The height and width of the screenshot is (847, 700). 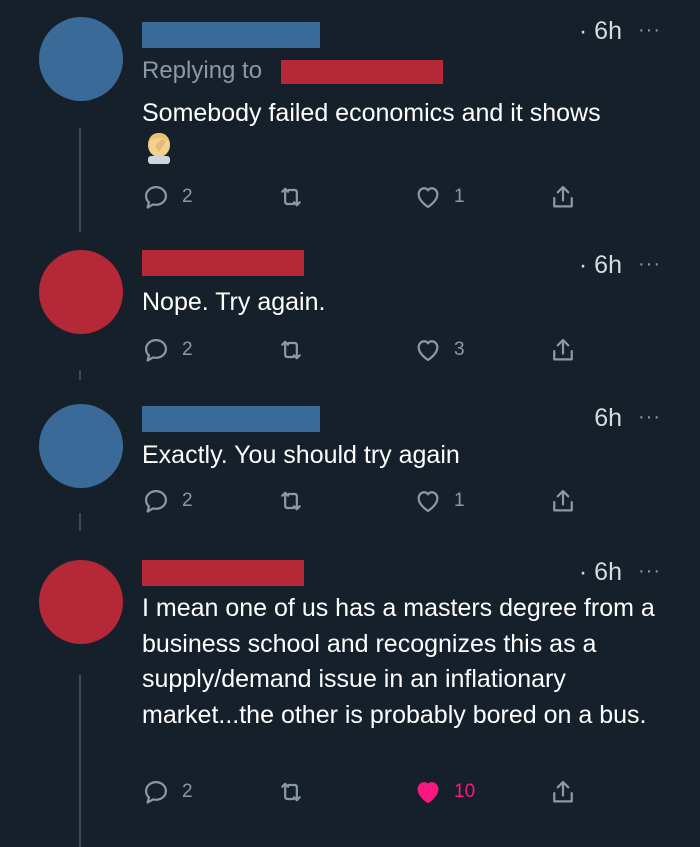 I want to click on heart-filled-icon, so click(x=428, y=793).